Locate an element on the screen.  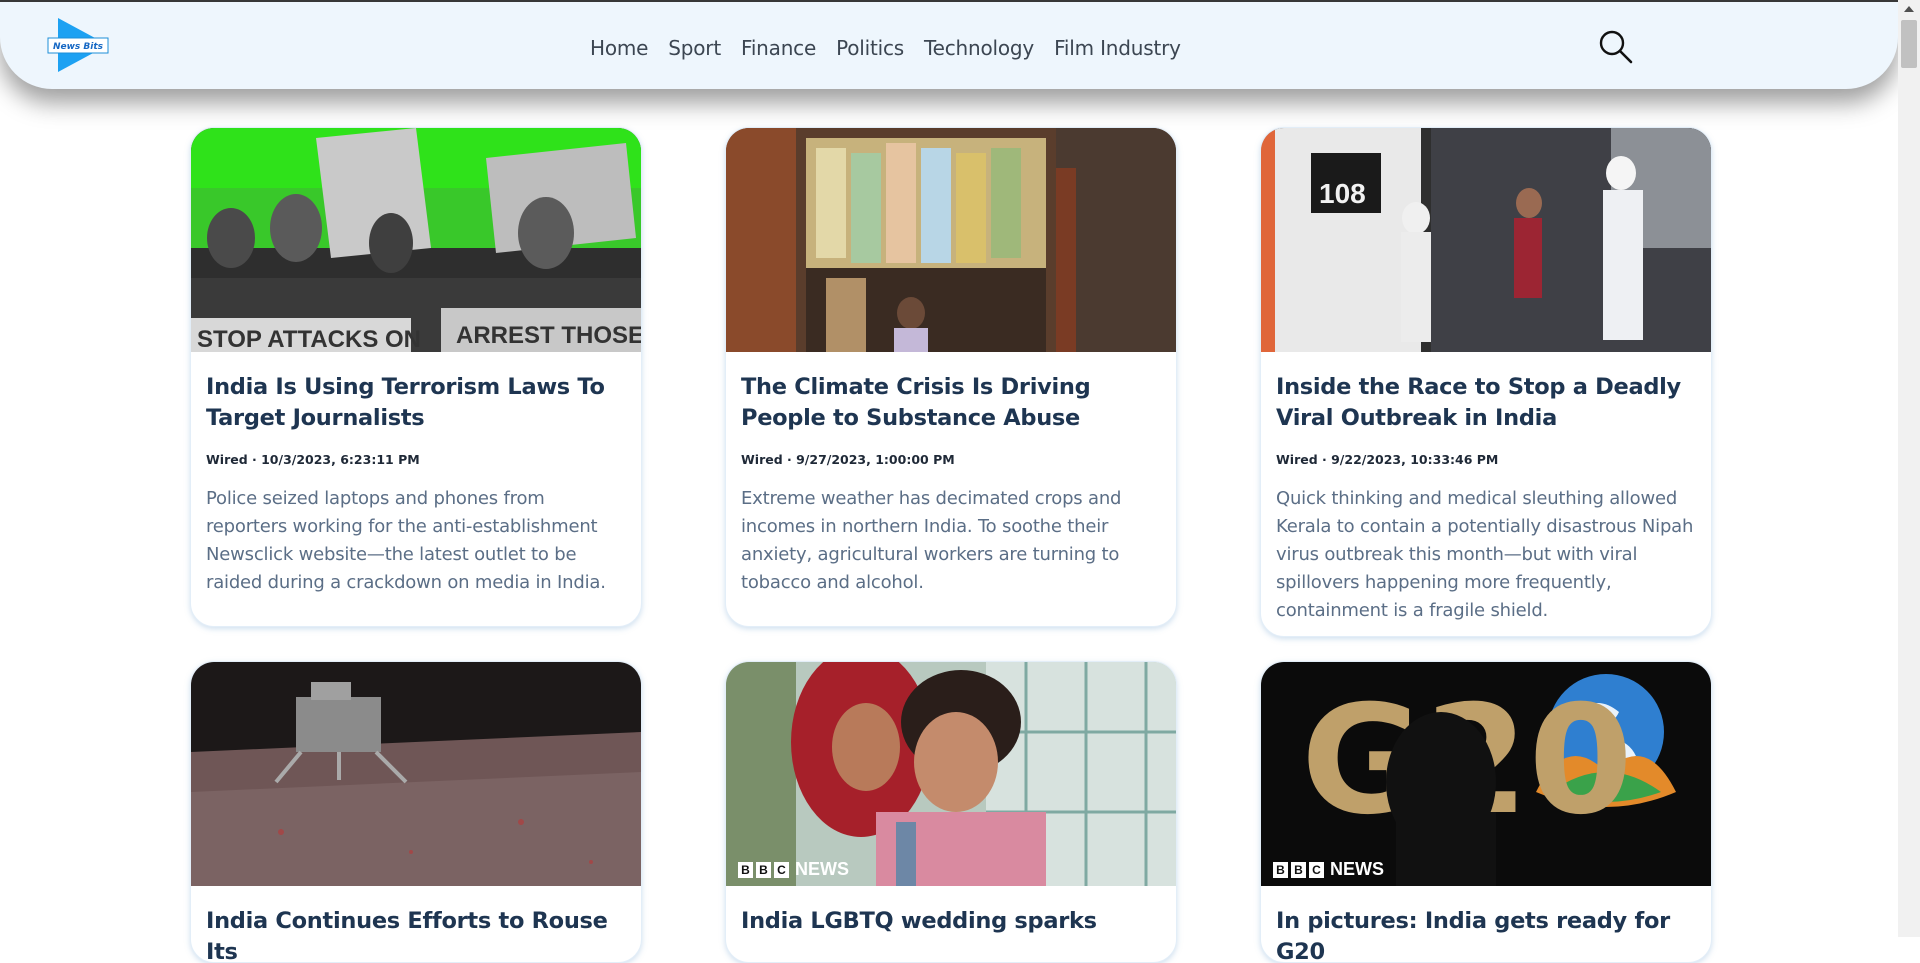
article-meta: Wired · 9/22/2023, 10:33:46 PM is located at coordinates (1387, 459).